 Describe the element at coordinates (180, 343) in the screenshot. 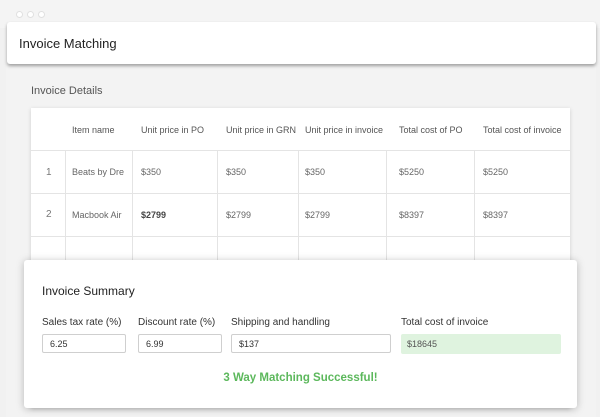

I see `discount-rate-input: 6.99` at that location.